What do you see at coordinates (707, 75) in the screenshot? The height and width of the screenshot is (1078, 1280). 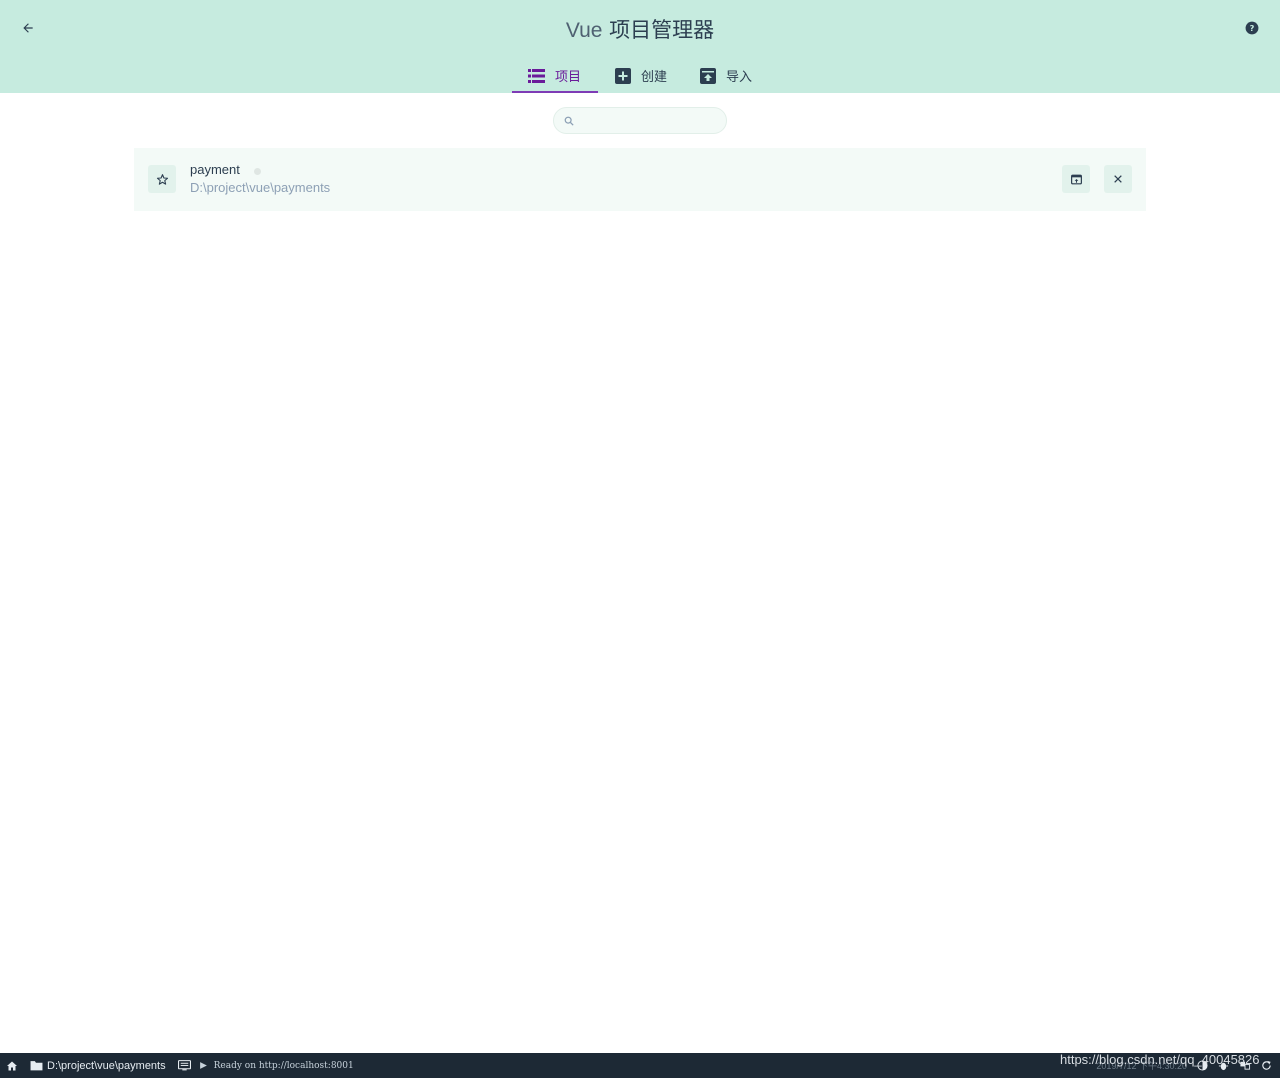 I see `unarchive-icon` at bounding box center [707, 75].